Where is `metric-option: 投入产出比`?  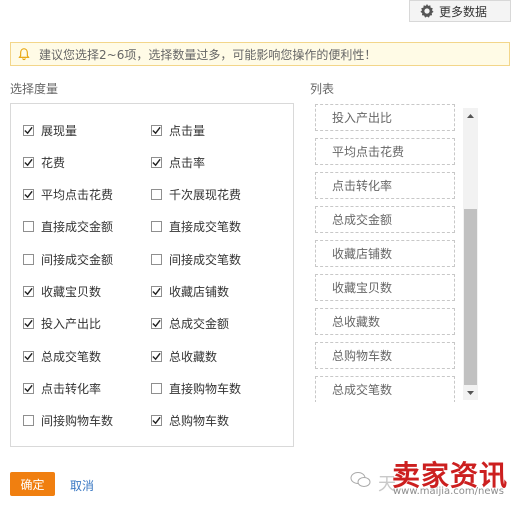 metric-option: 投入产出比 is located at coordinates (62, 324).